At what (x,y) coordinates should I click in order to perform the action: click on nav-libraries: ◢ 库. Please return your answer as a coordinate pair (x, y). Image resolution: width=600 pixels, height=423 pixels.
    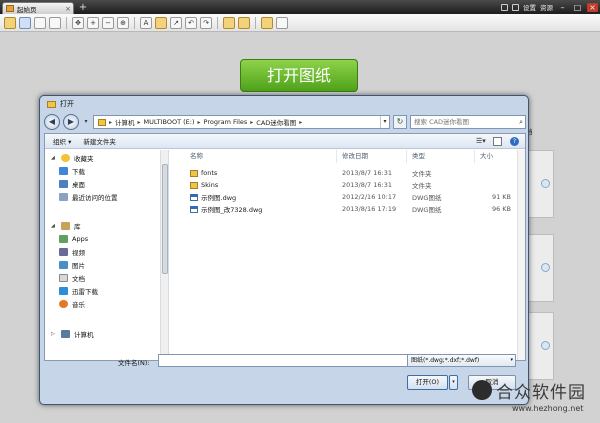
    Looking at the image, I should click on (66, 226).